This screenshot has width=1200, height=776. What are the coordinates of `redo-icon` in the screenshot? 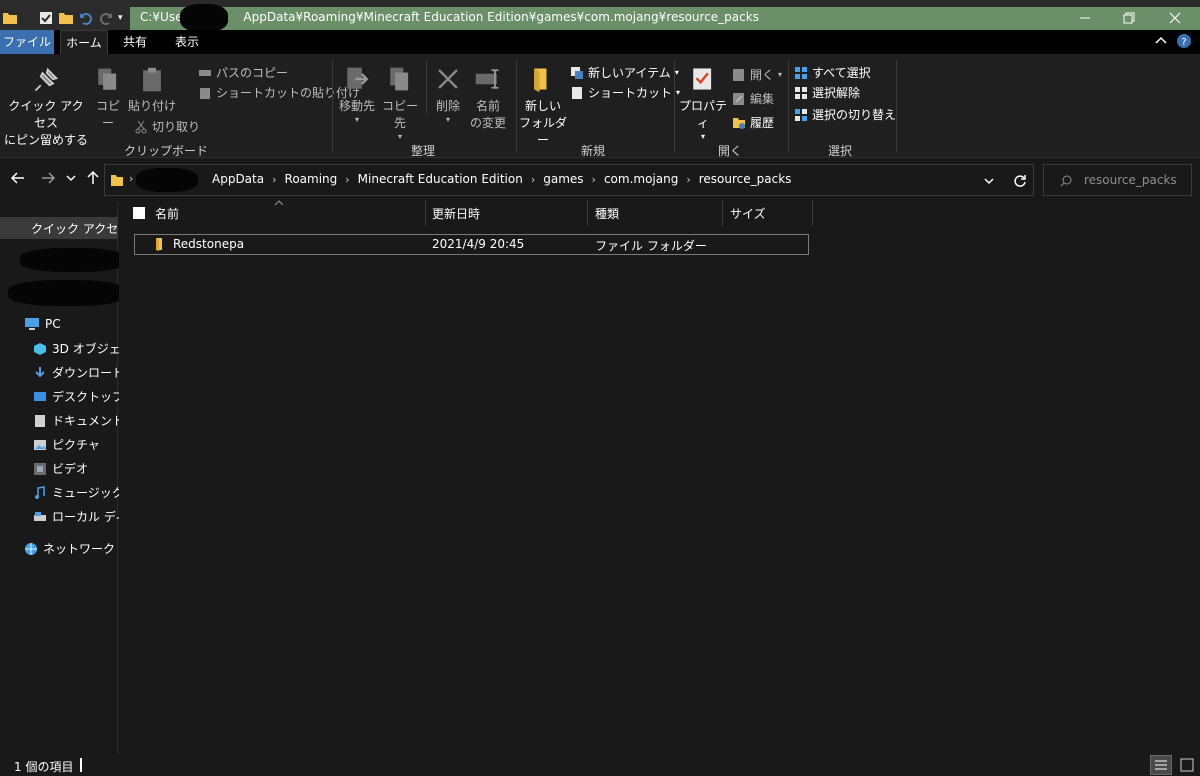 It's located at (106, 18).